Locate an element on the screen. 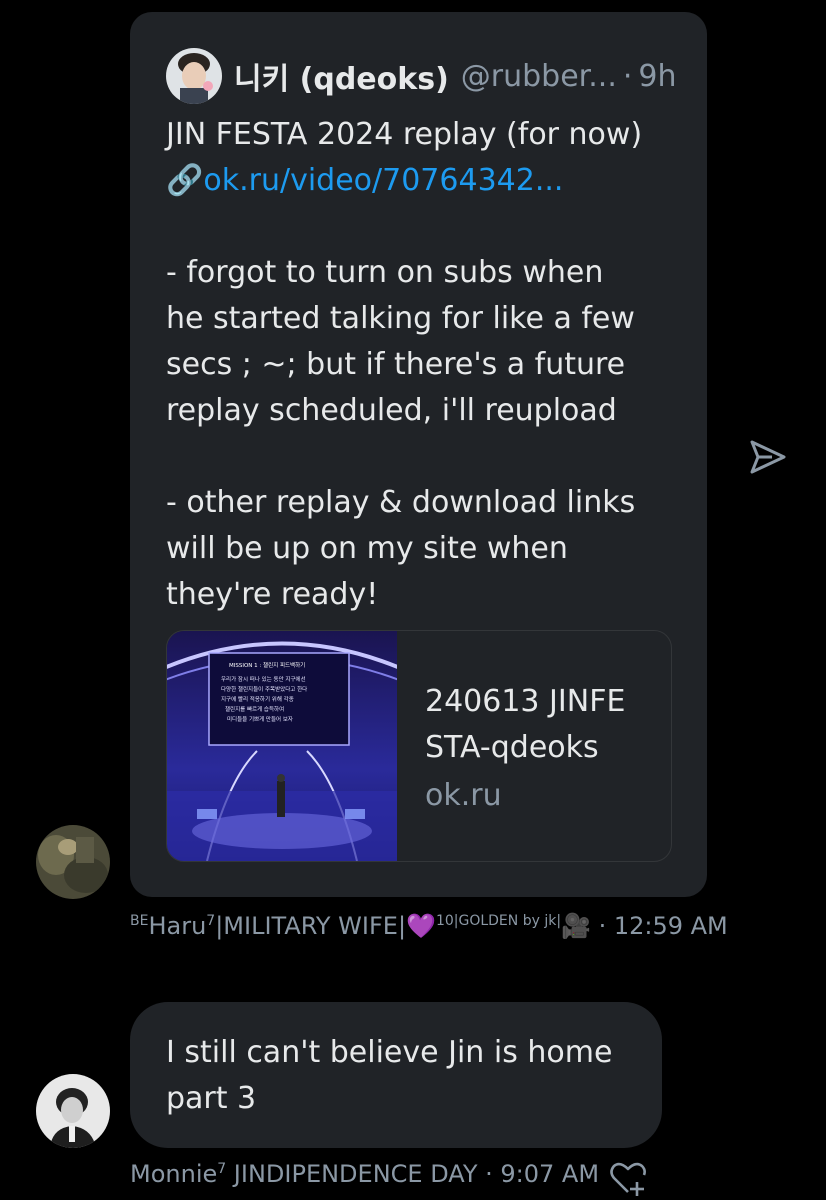  card-domain: ok.ru is located at coordinates (463, 795).